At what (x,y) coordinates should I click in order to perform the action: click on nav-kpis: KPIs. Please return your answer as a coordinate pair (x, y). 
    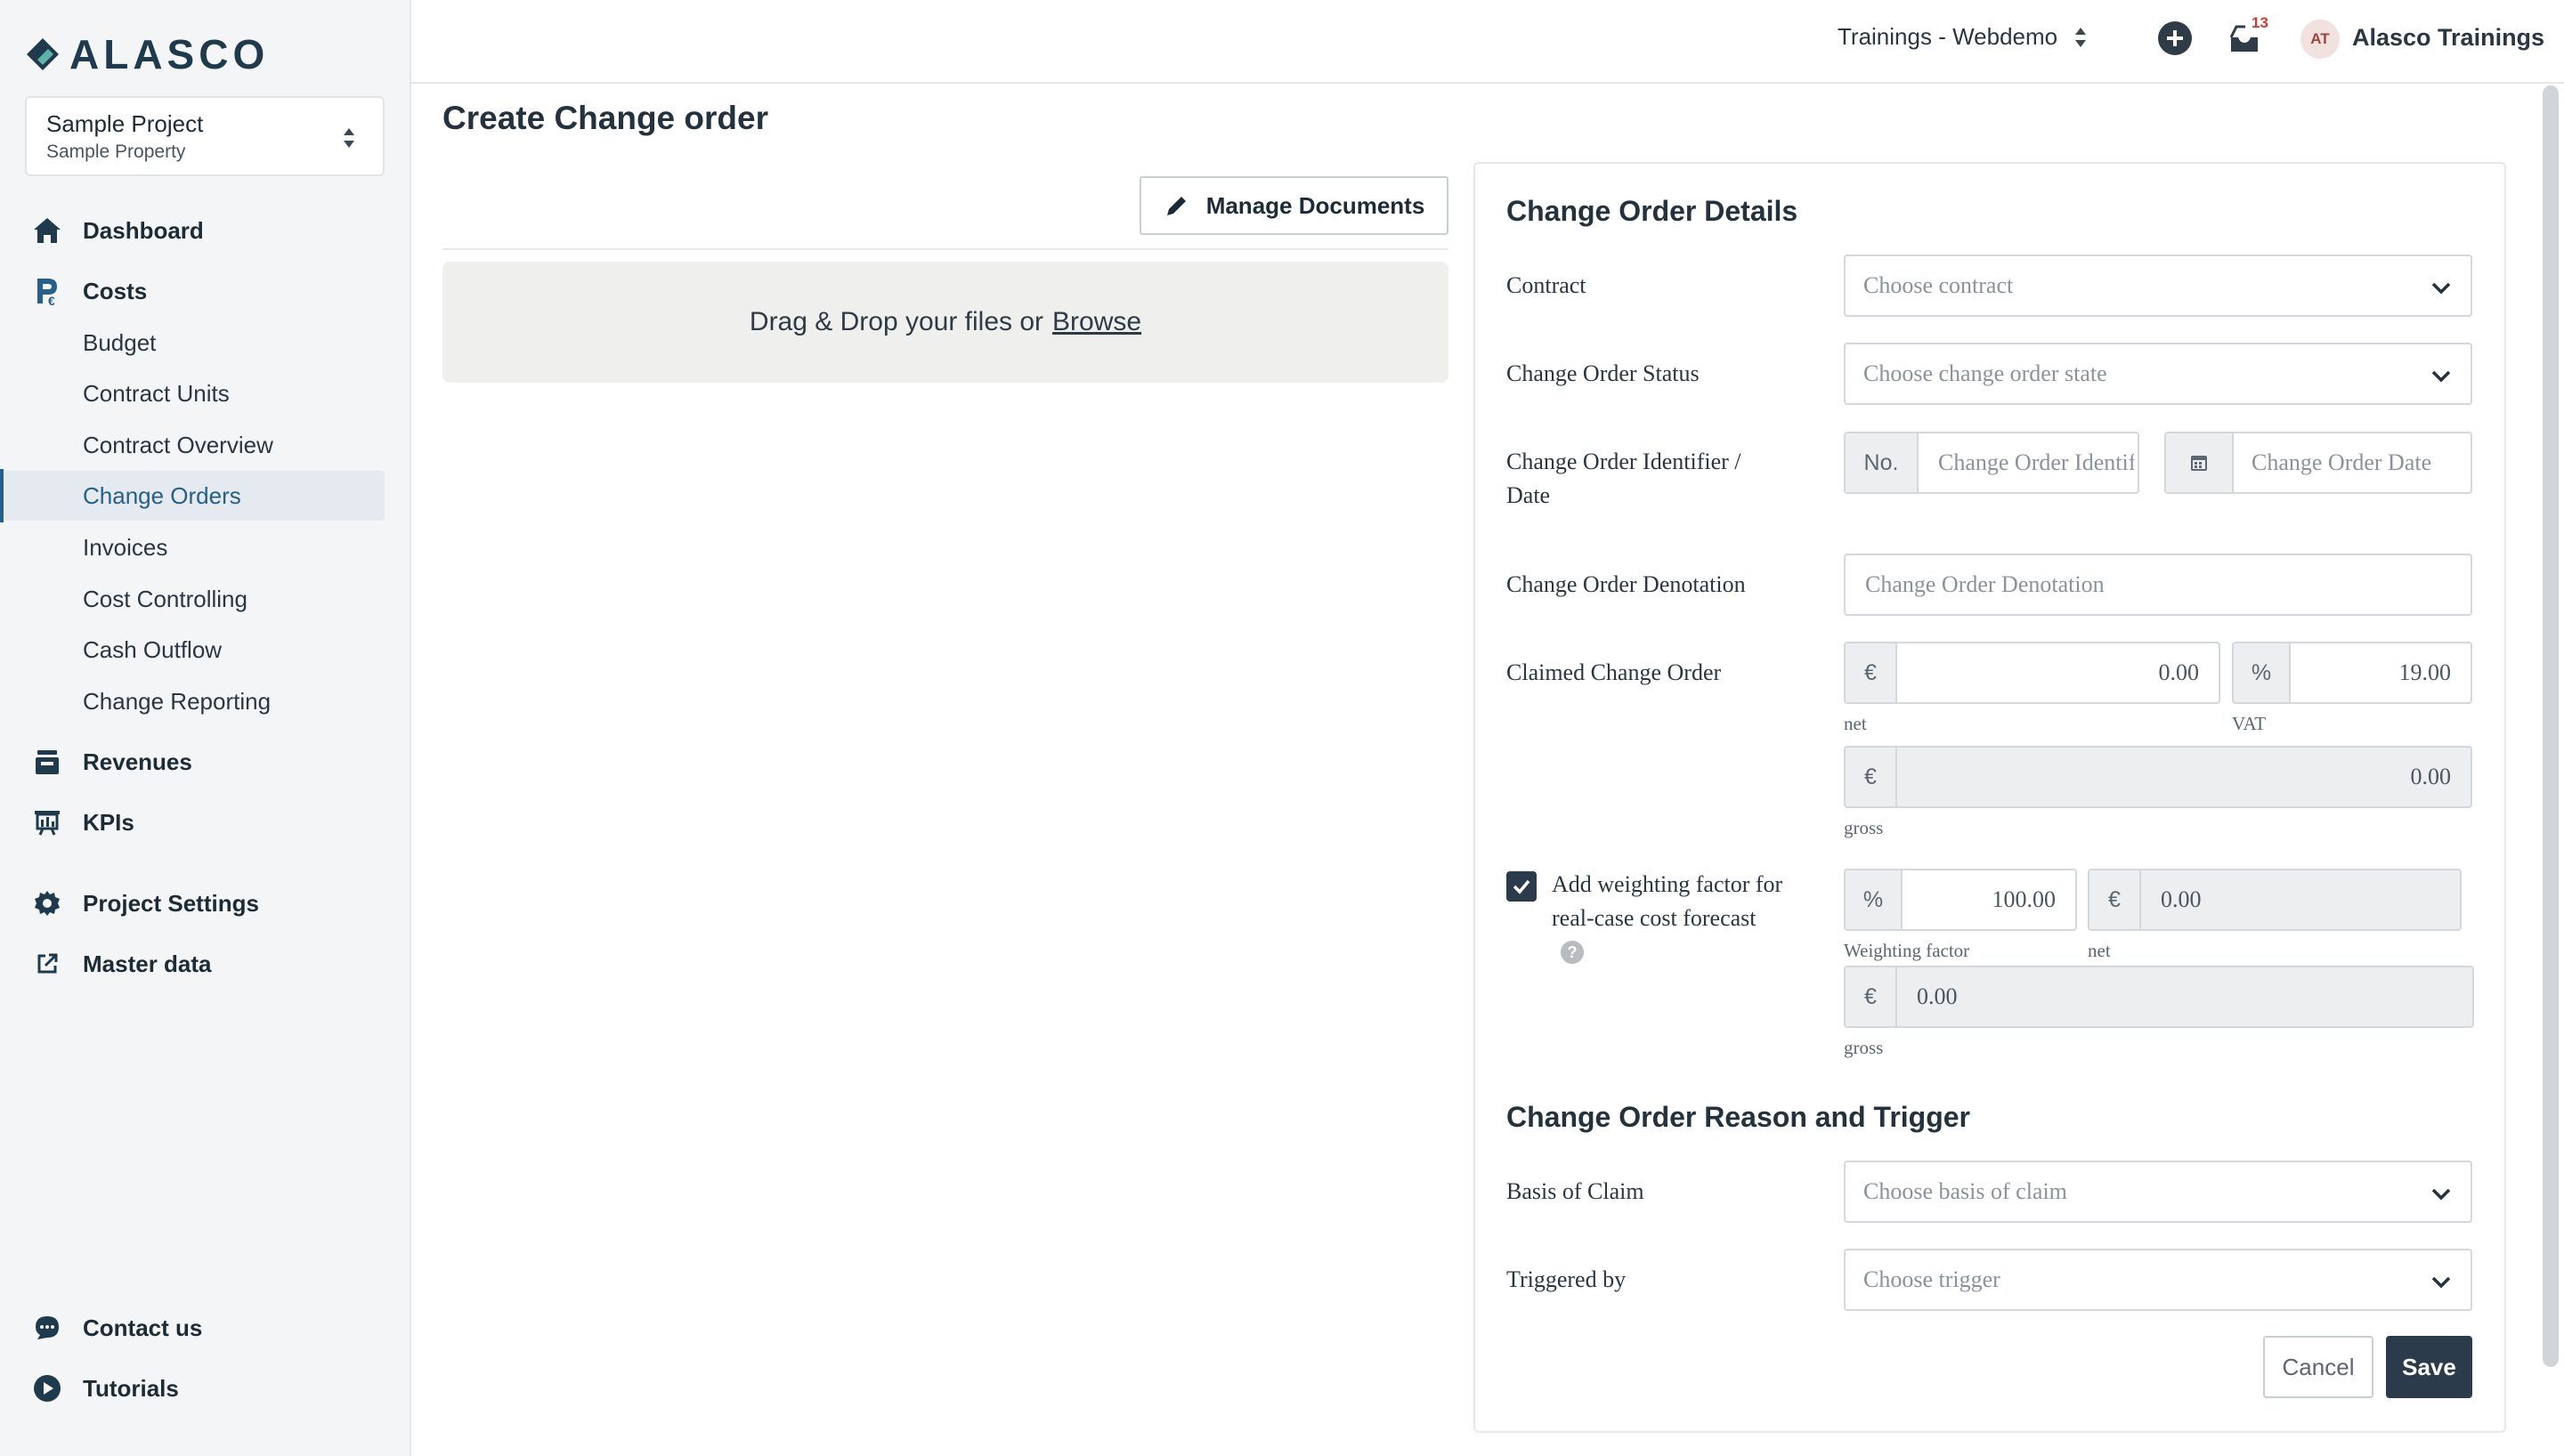
    Looking at the image, I should click on (205, 822).